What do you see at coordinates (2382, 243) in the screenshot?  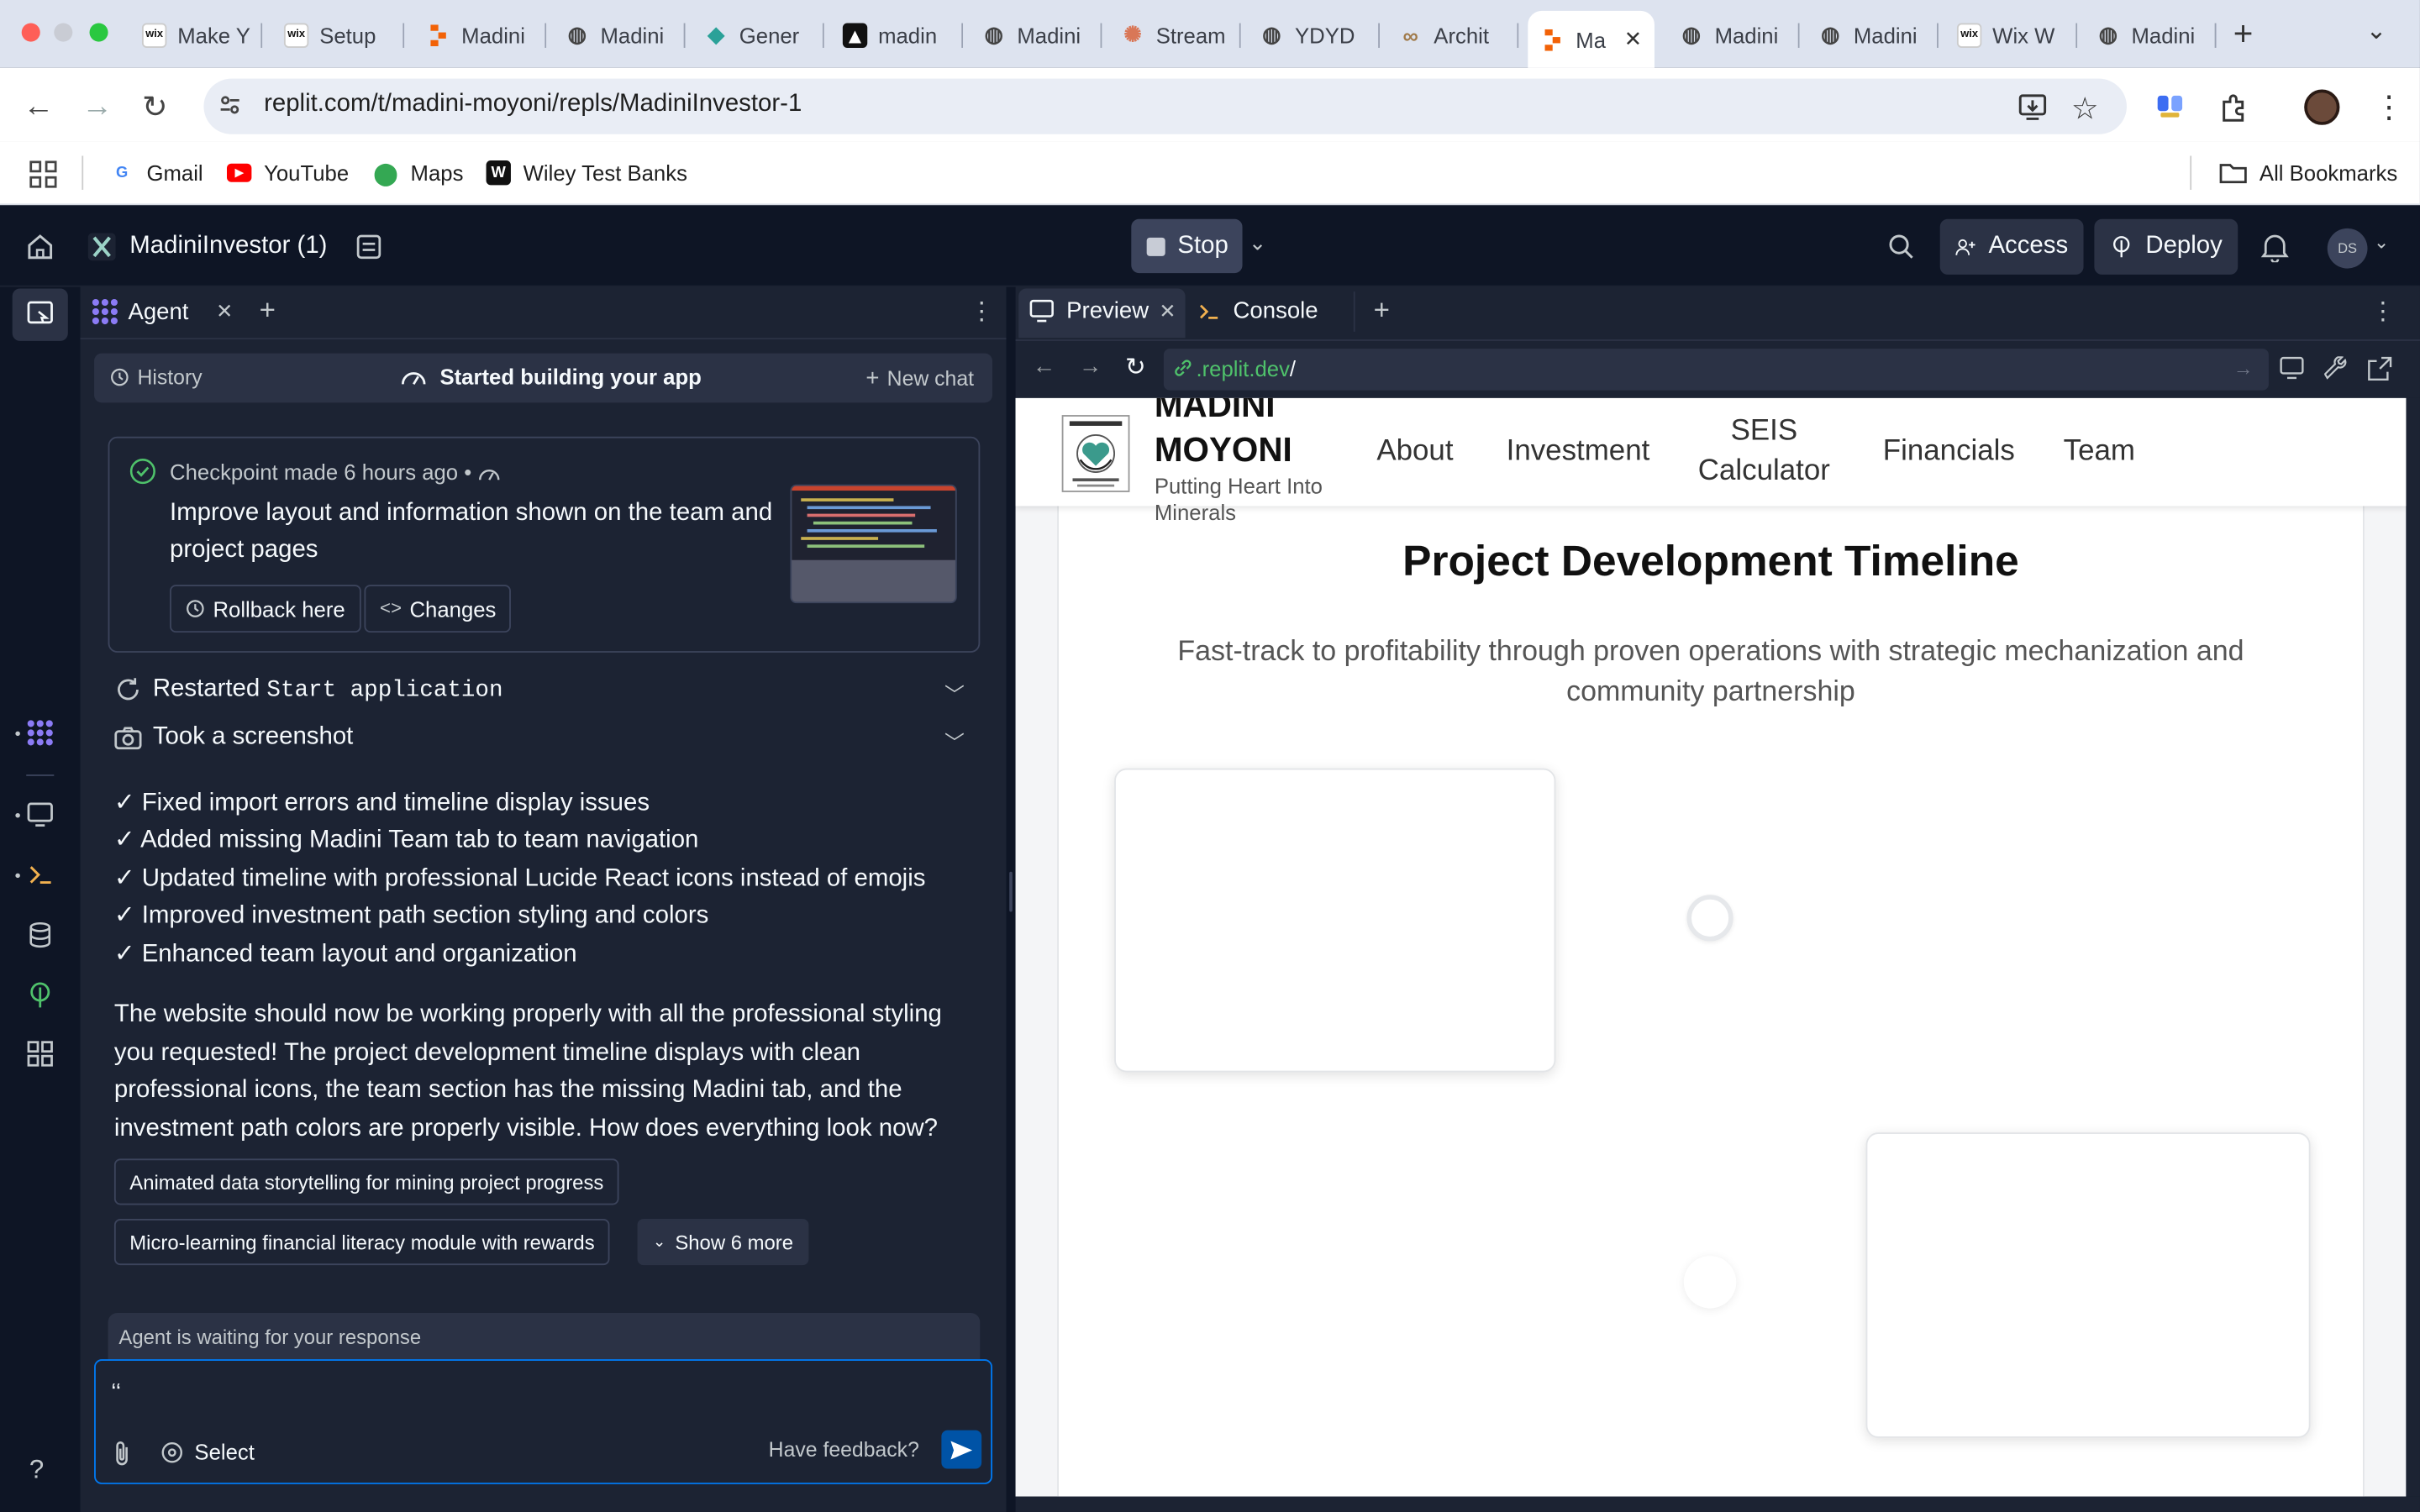 I see `user-menu-chevron-icon: ⌄` at bounding box center [2382, 243].